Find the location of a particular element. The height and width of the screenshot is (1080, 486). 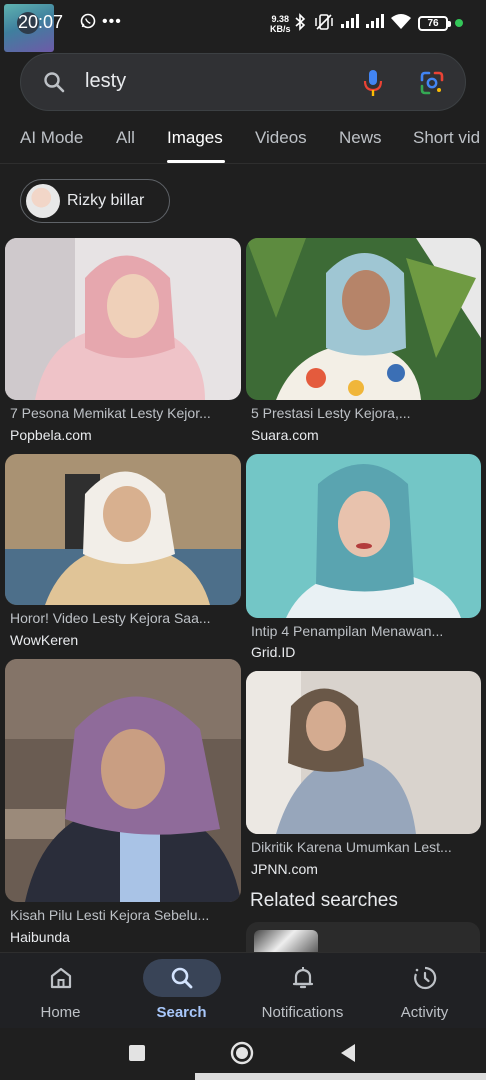

nav-search-label: Search is located at coordinates (181, 1012).